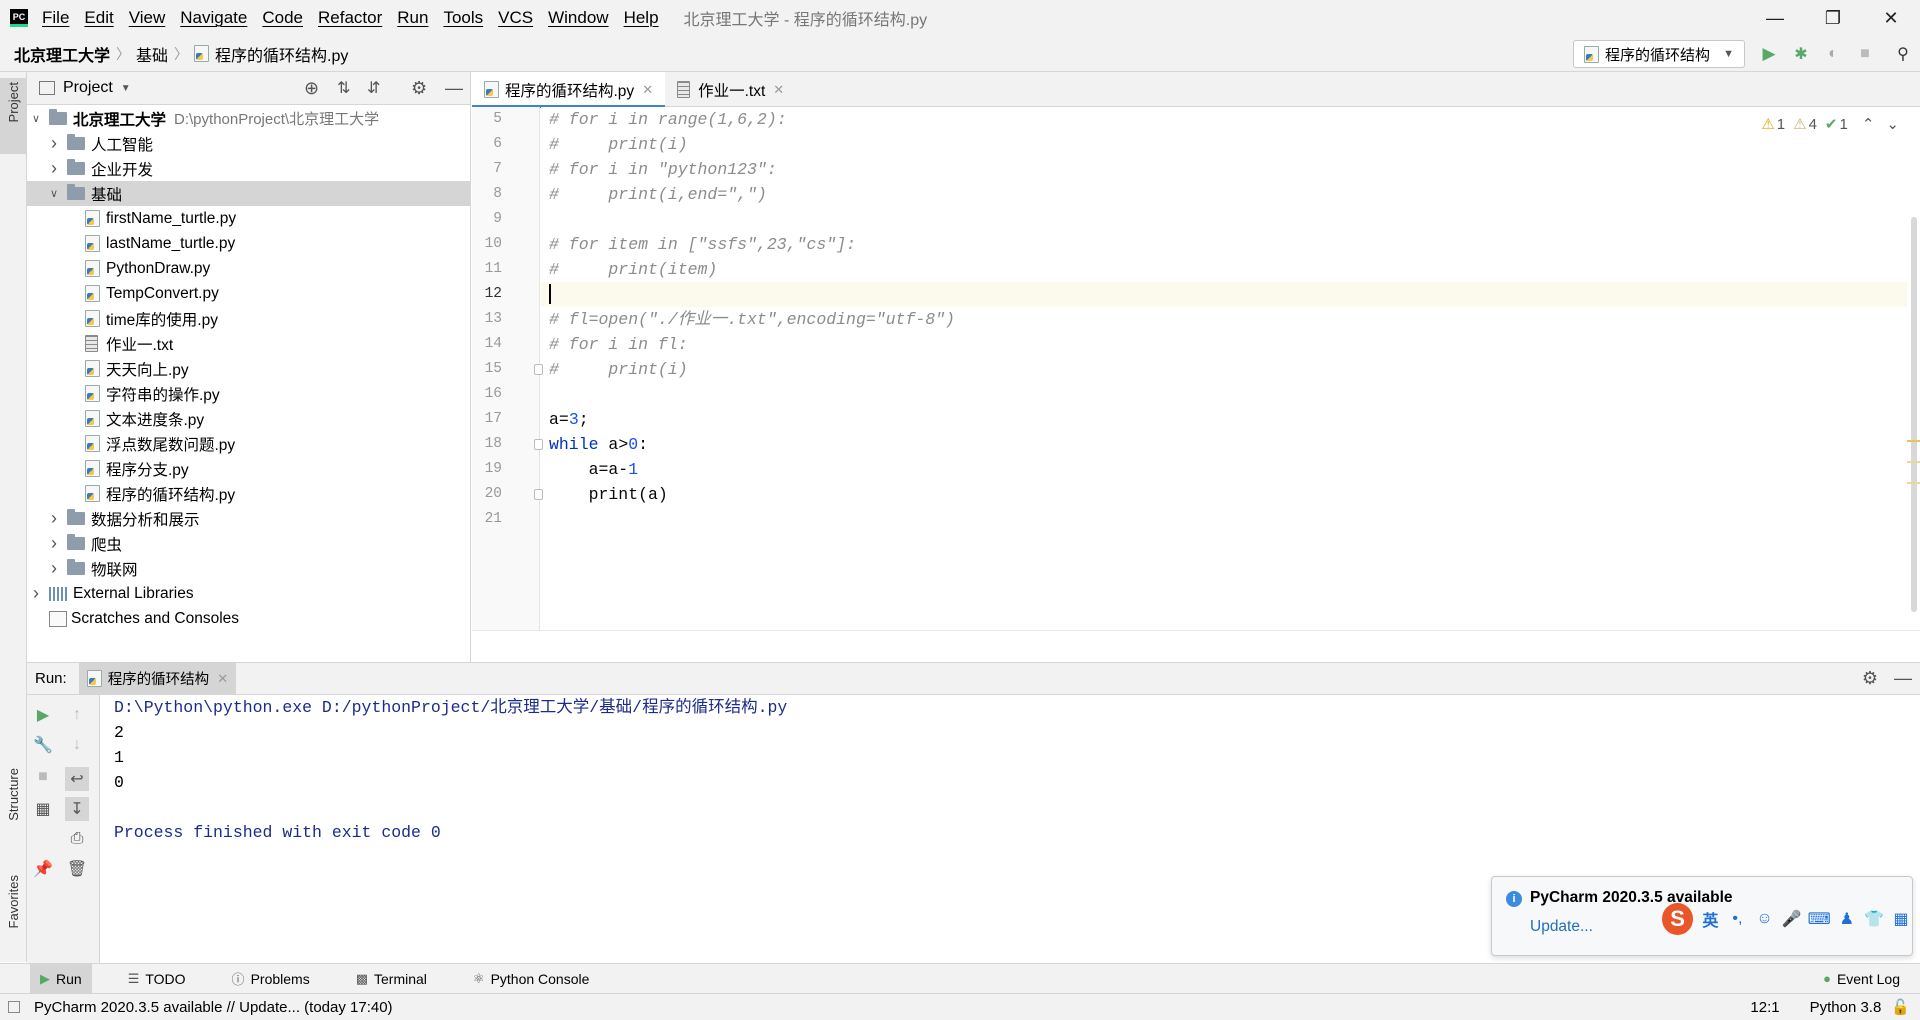  What do you see at coordinates (152, 54) in the screenshot?
I see `breadcrumb-folder: 基础` at bounding box center [152, 54].